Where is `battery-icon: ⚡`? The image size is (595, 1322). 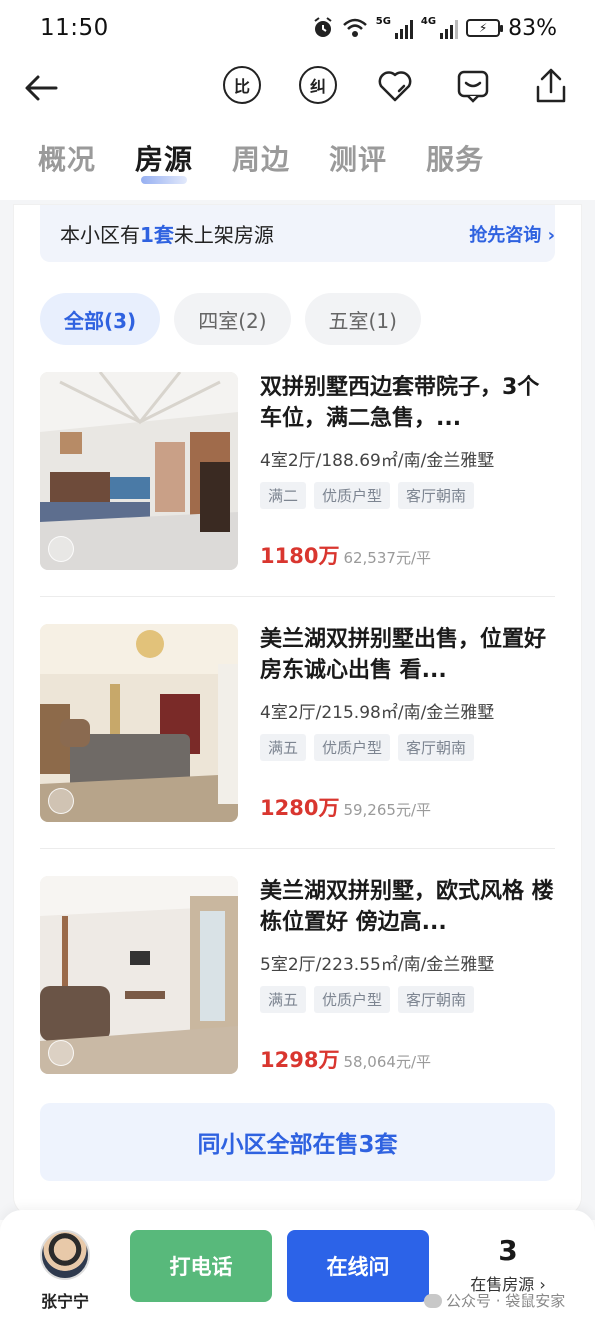 battery-icon: ⚡ is located at coordinates (485, 28).